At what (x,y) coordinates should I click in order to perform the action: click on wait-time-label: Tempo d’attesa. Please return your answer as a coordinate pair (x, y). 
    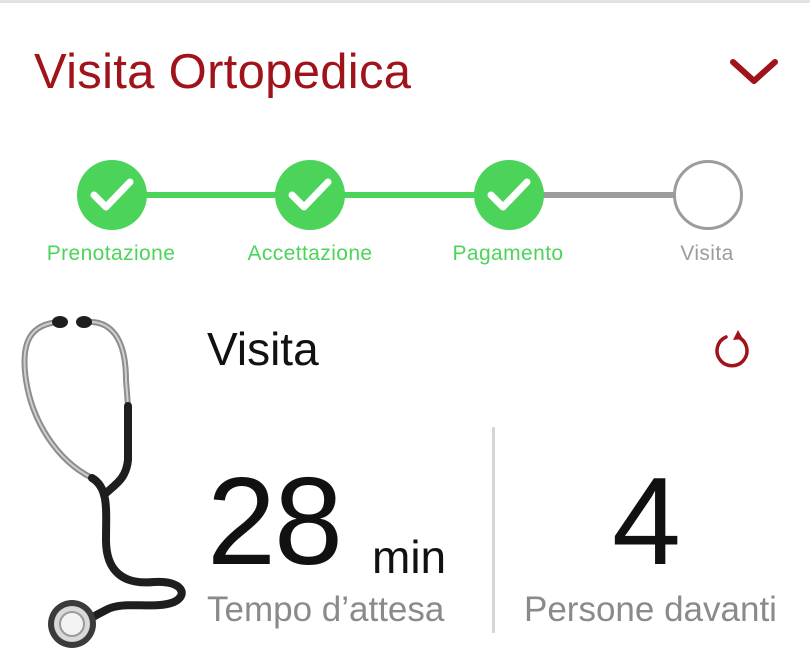
    Looking at the image, I should click on (326, 609).